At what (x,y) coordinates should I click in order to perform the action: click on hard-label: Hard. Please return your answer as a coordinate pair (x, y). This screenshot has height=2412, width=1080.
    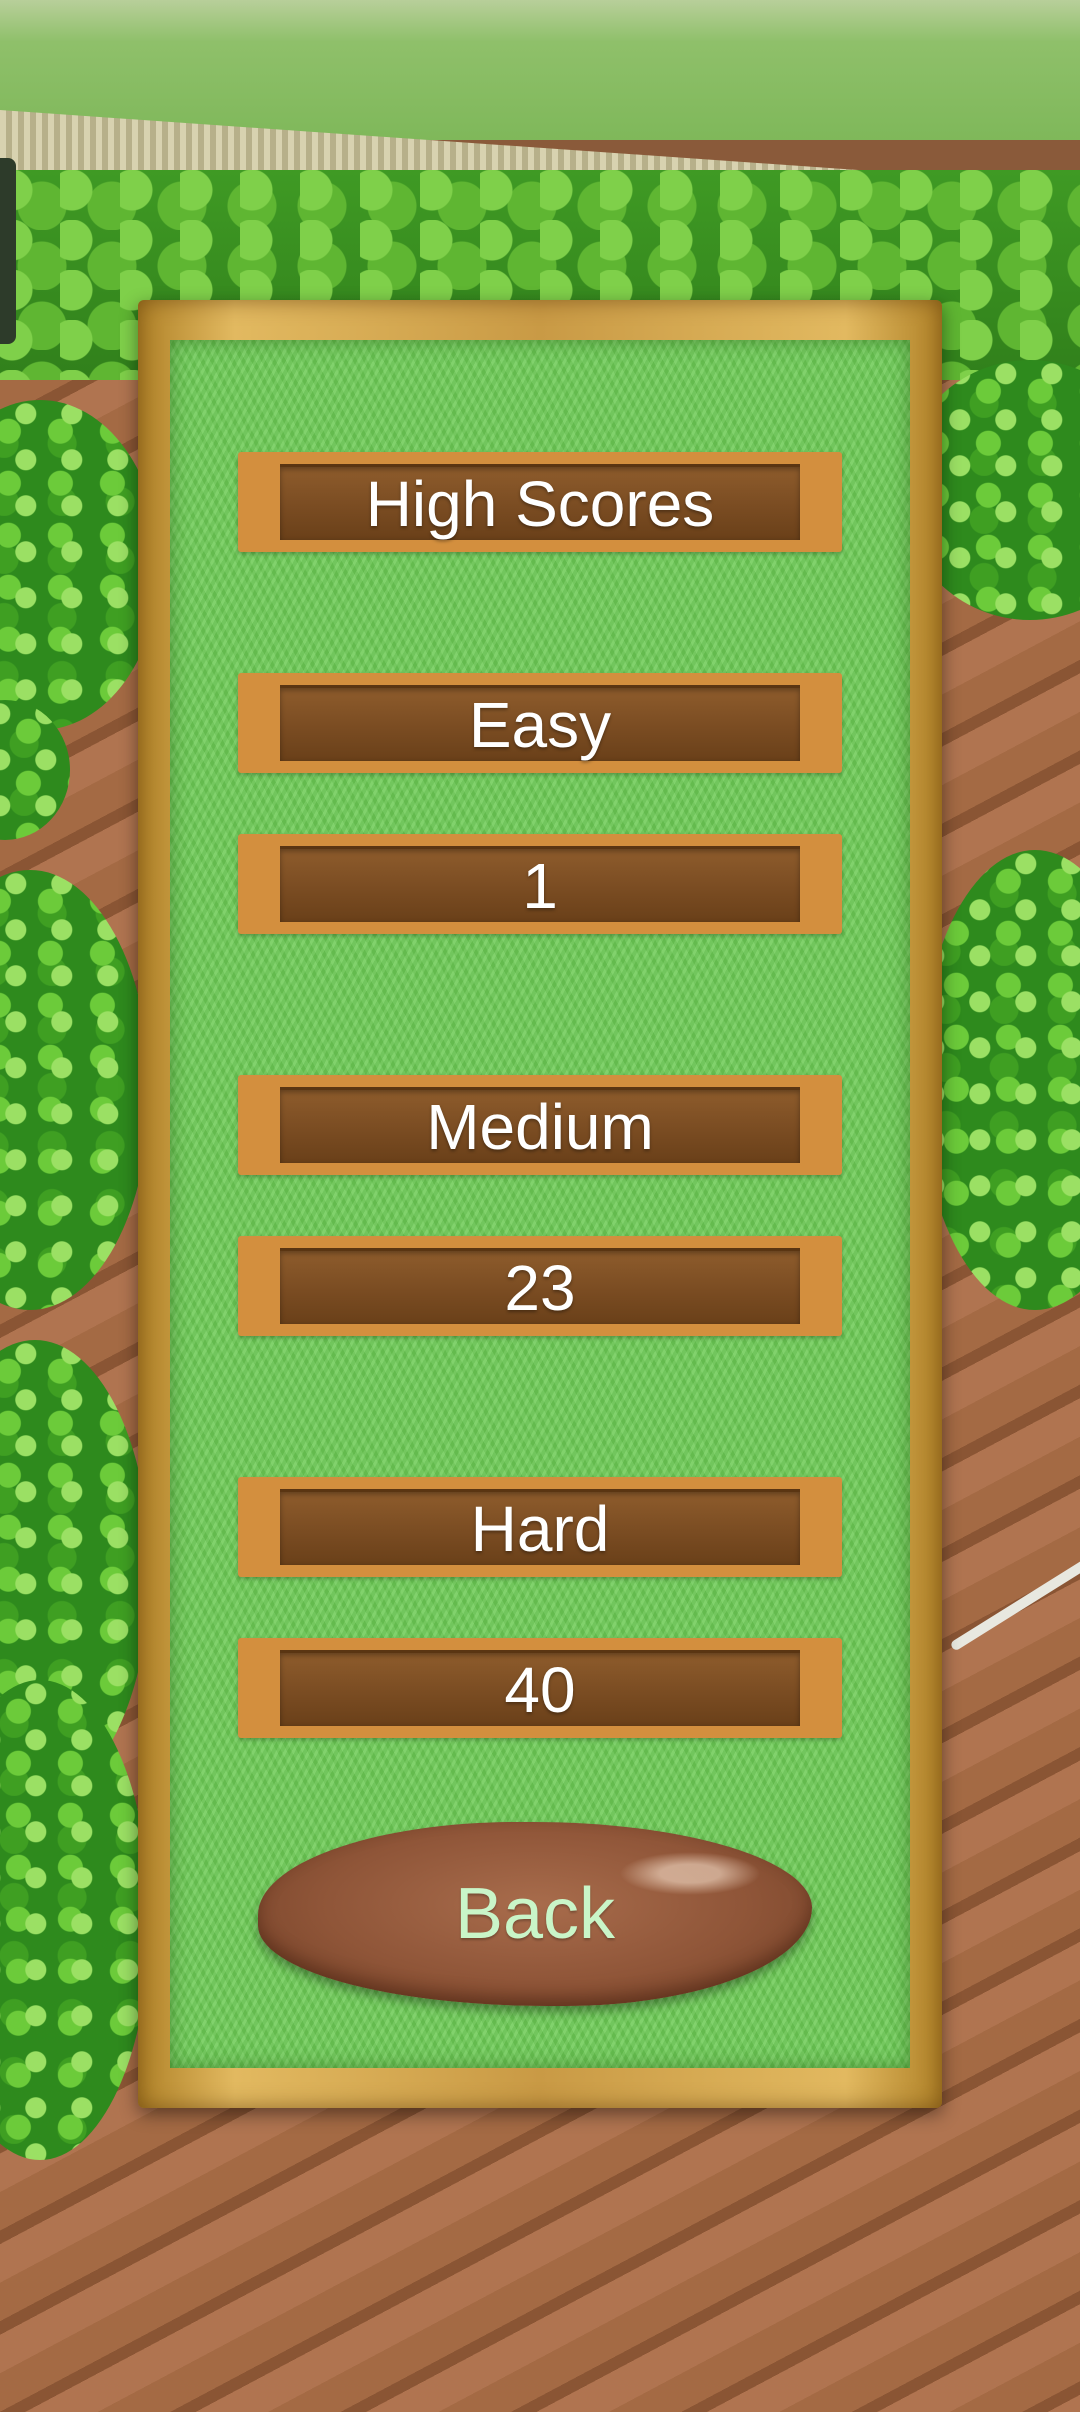
    Looking at the image, I should click on (540, 1528).